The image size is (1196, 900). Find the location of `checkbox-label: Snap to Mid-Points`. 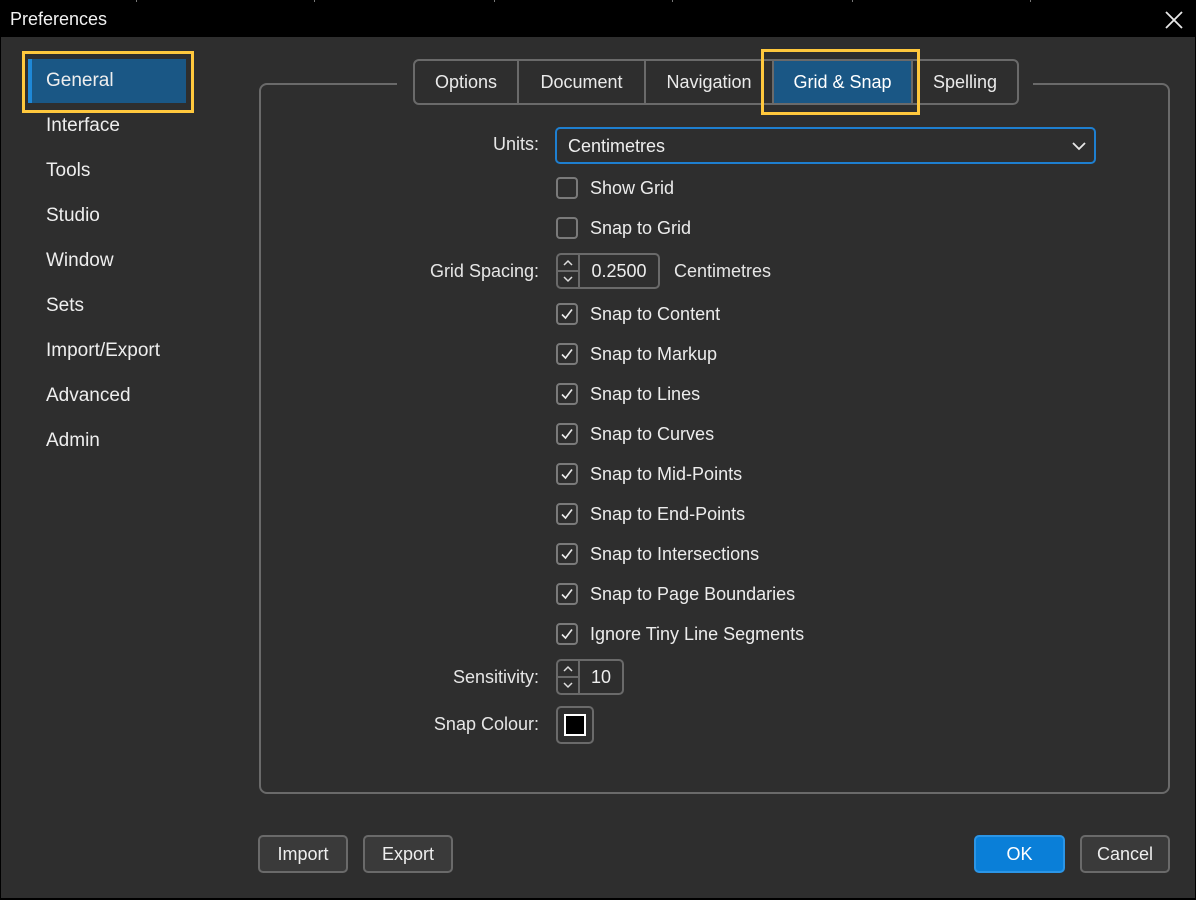

checkbox-label: Snap to Mid-Points is located at coordinates (666, 473).